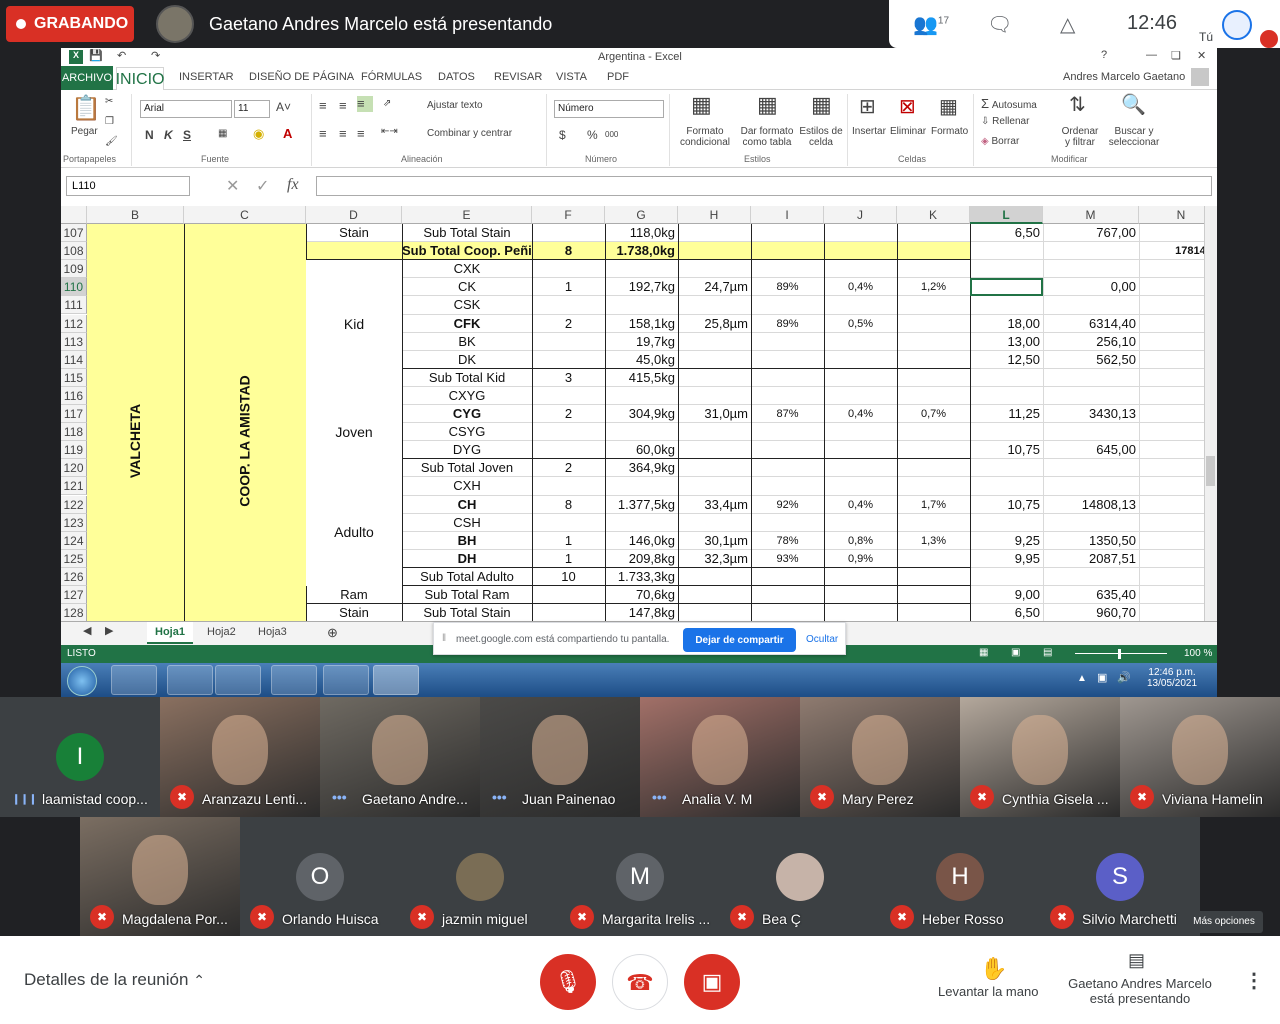 The width and height of the screenshot is (1280, 1024). Describe the element at coordinates (354, 613) in the screenshot. I see `cell-d128: Stain` at that location.